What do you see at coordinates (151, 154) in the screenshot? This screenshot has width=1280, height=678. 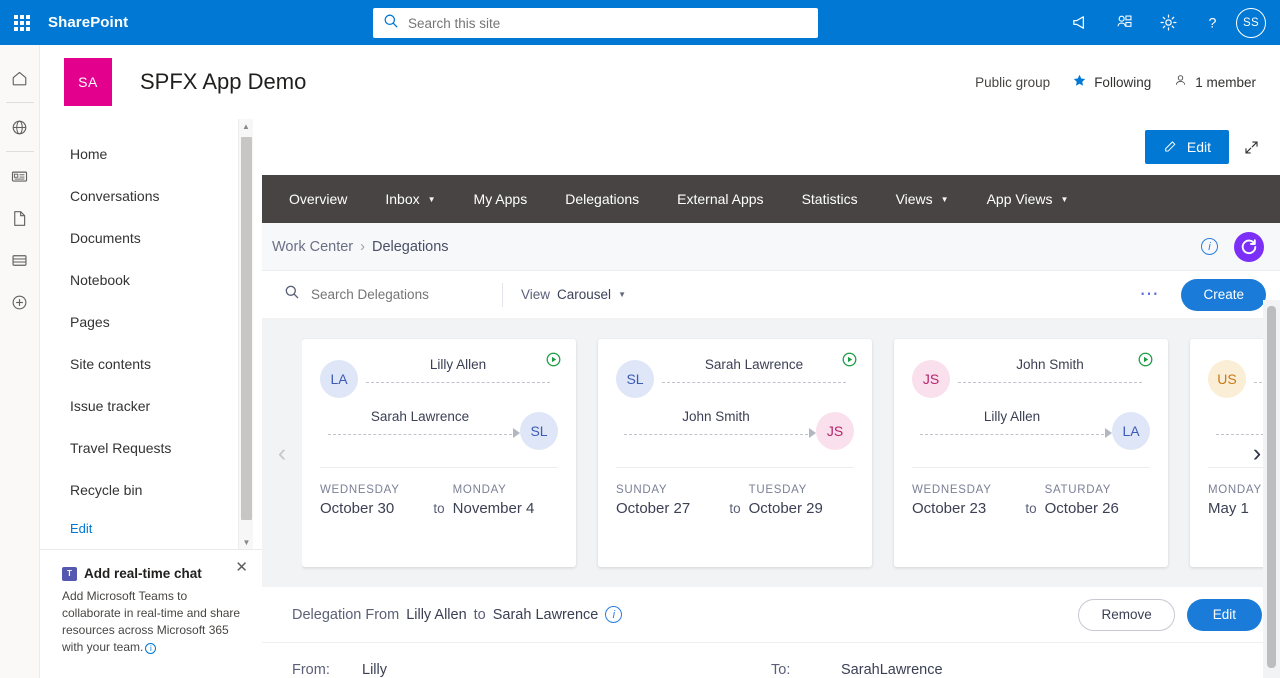 I see `sidebar-item-home: Home` at bounding box center [151, 154].